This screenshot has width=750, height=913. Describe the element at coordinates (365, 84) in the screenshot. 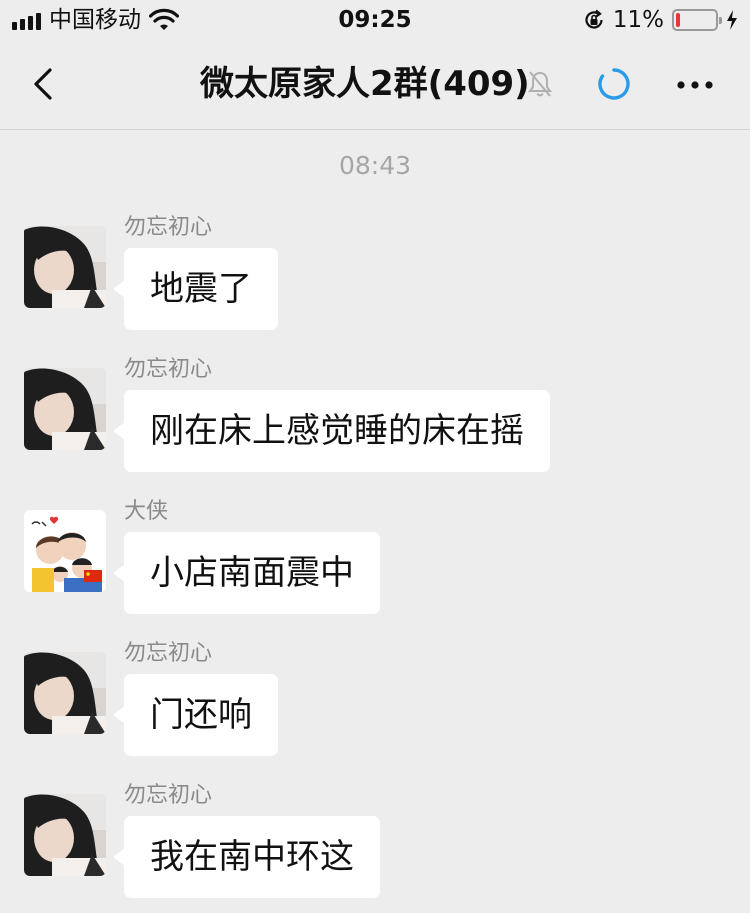

I see `chat-title: 微太原家人2群(409)` at that location.